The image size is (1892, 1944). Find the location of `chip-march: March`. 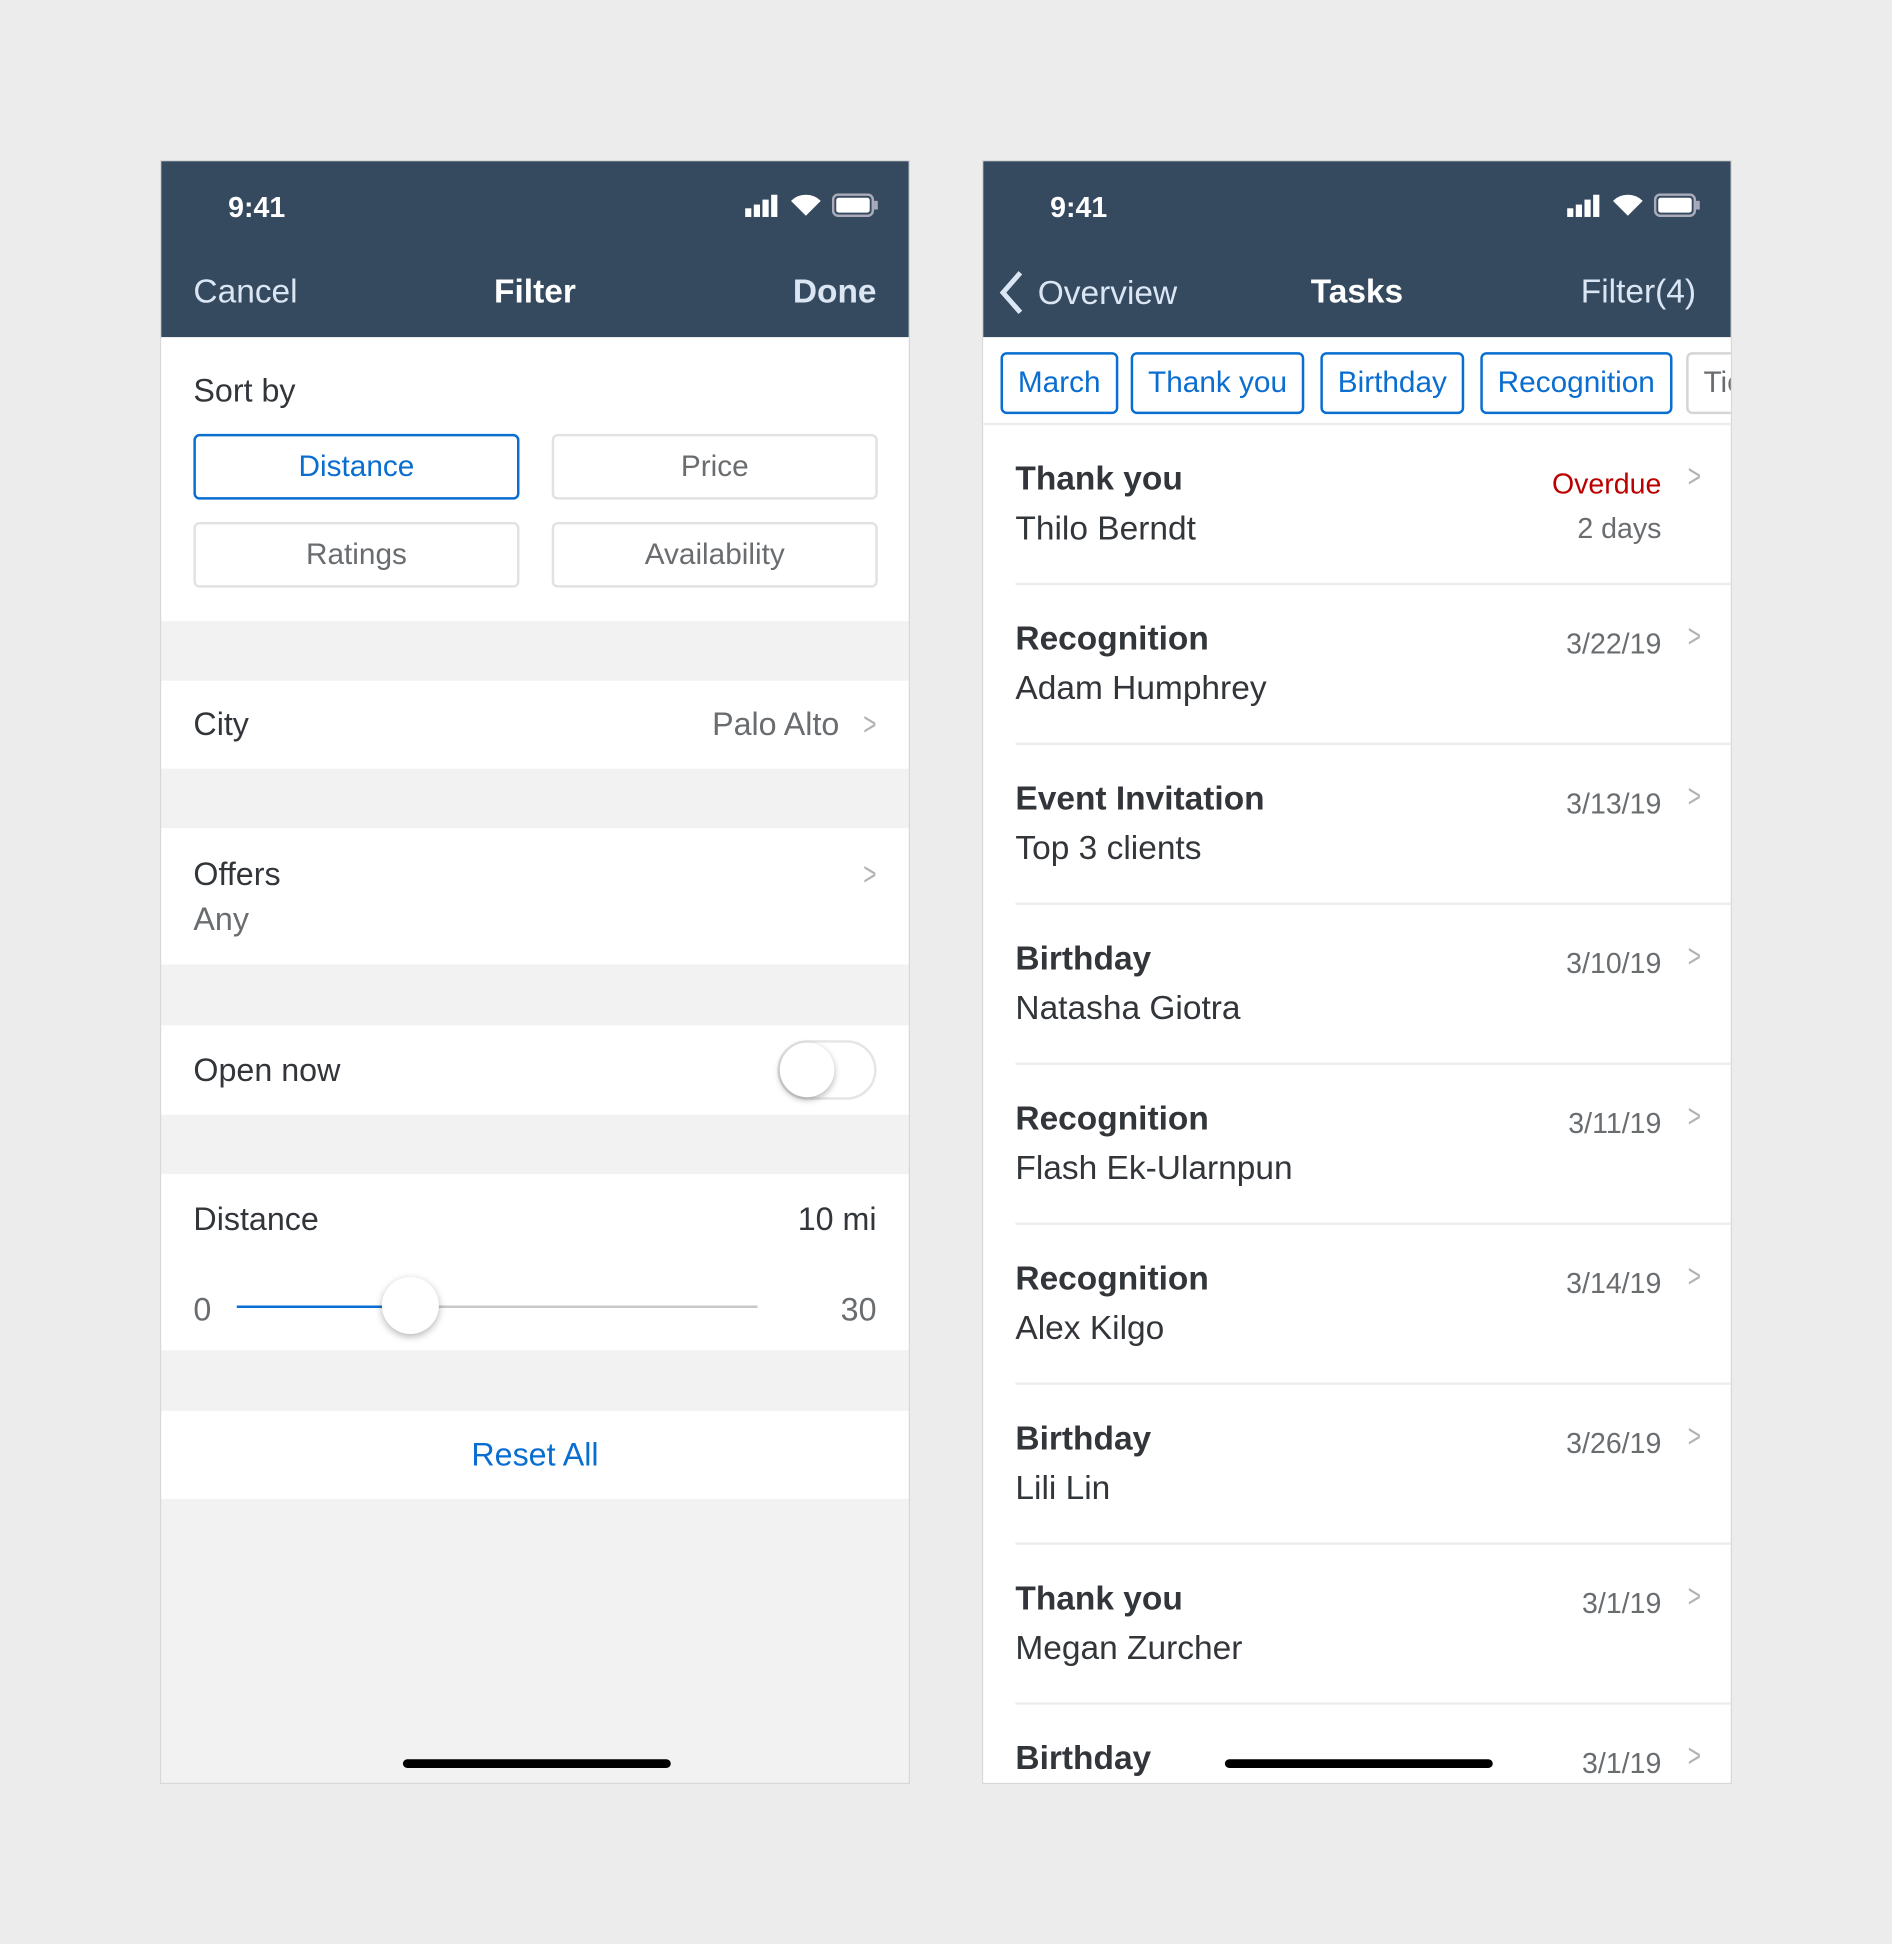

chip-march: March is located at coordinates (1059, 383).